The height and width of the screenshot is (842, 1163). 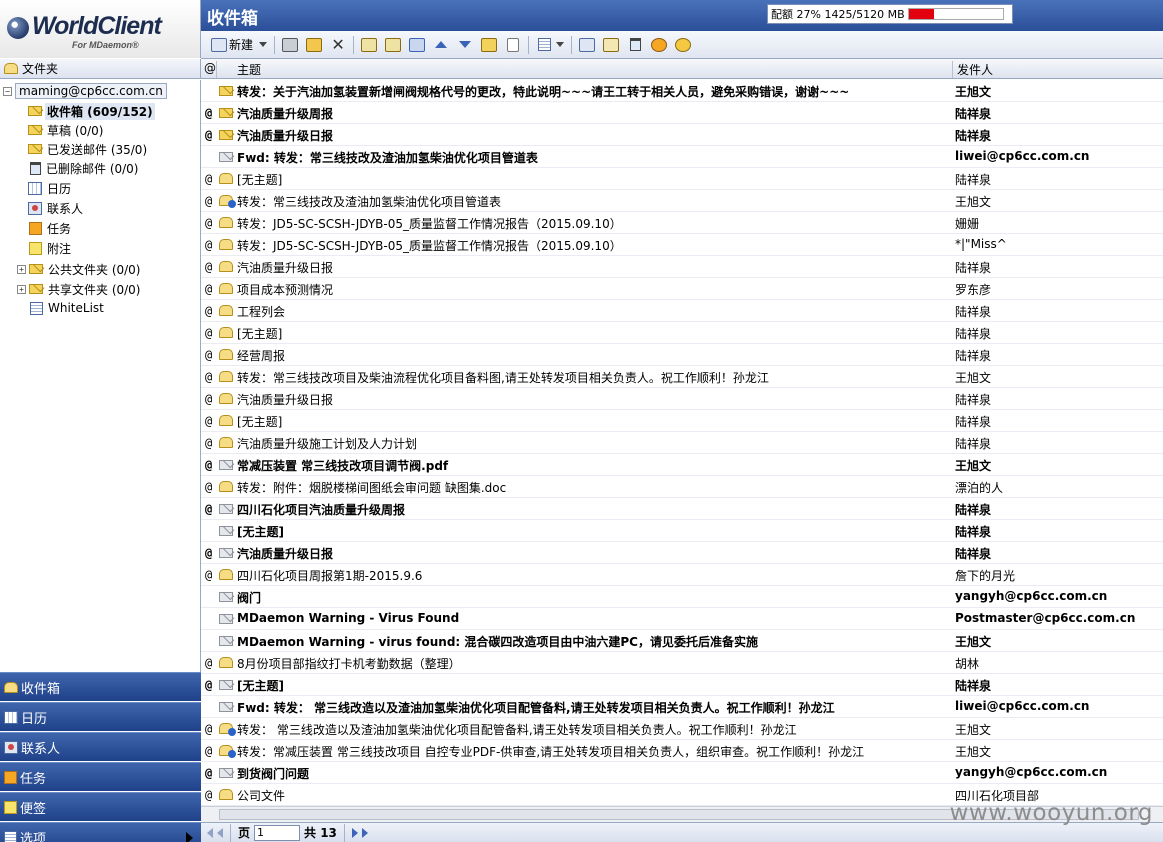 I want to click on folder-notes: 附注, so click(x=51, y=248).